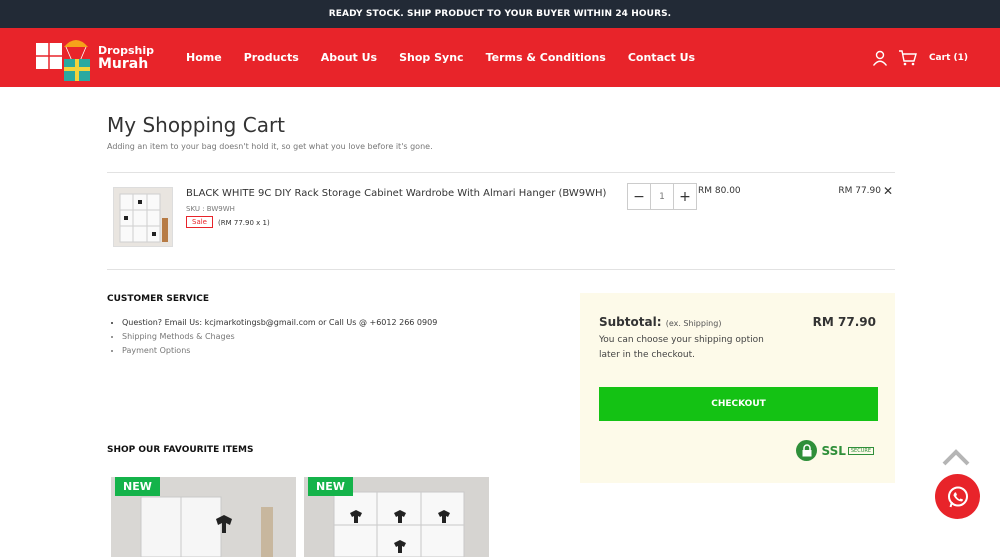 Image resolution: width=1000 pixels, height=557 pixels. I want to click on site-logo: Dropship Murah, so click(96, 58).